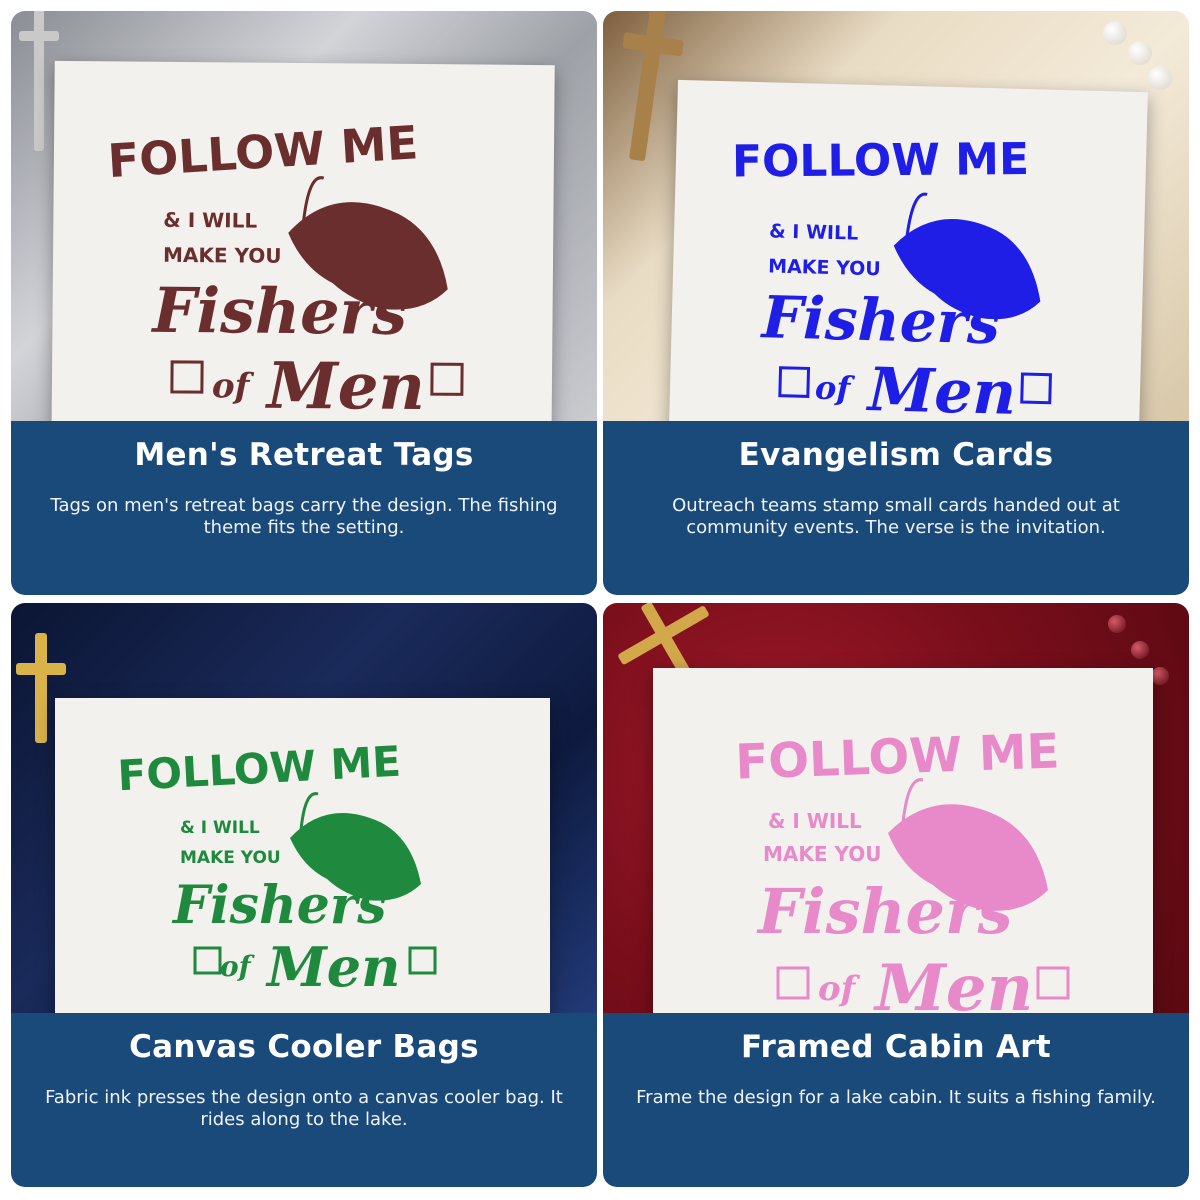 The width and height of the screenshot is (1200, 1200). Describe the element at coordinates (304, 455) in the screenshot. I see `card-title: Men's Retreat Tags` at that location.